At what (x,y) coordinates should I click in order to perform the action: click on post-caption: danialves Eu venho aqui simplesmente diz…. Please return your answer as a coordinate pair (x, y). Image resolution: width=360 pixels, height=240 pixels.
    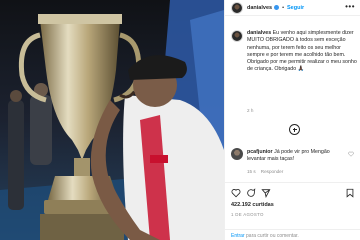
    Looking at the image, I should click on (302, 52).